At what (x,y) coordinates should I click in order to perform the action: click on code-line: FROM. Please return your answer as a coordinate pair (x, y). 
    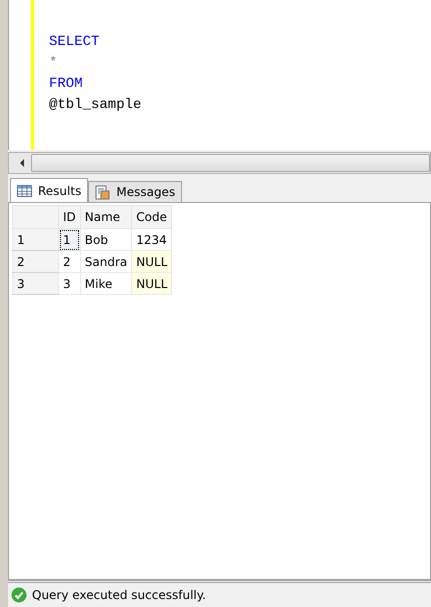
    Looking at the image, I should click on (66, 84).